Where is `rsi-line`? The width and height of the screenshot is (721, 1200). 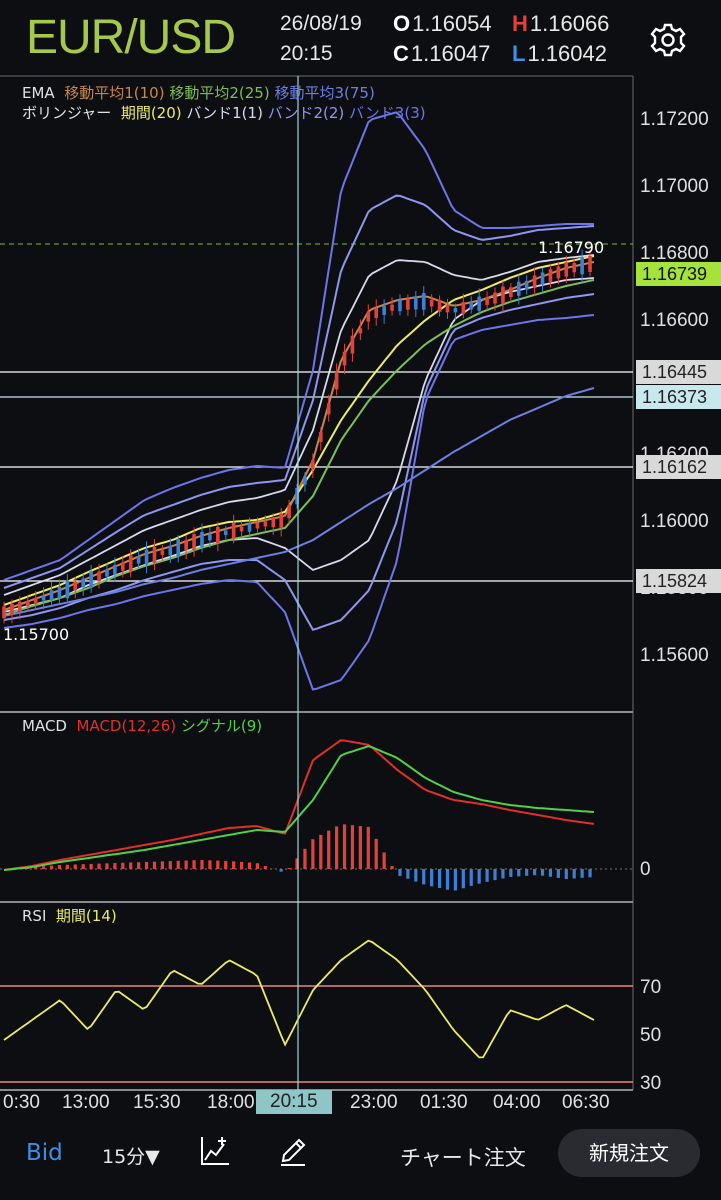 rsi-line is located at coordinates (299, 999).